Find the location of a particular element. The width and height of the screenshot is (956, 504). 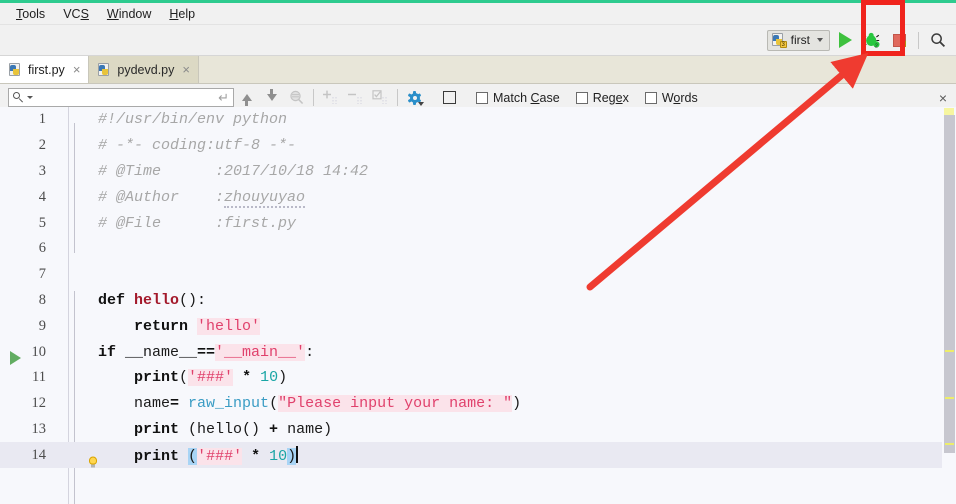

code-line: 5 # @File :first.py is located at coordinates (478, 223).